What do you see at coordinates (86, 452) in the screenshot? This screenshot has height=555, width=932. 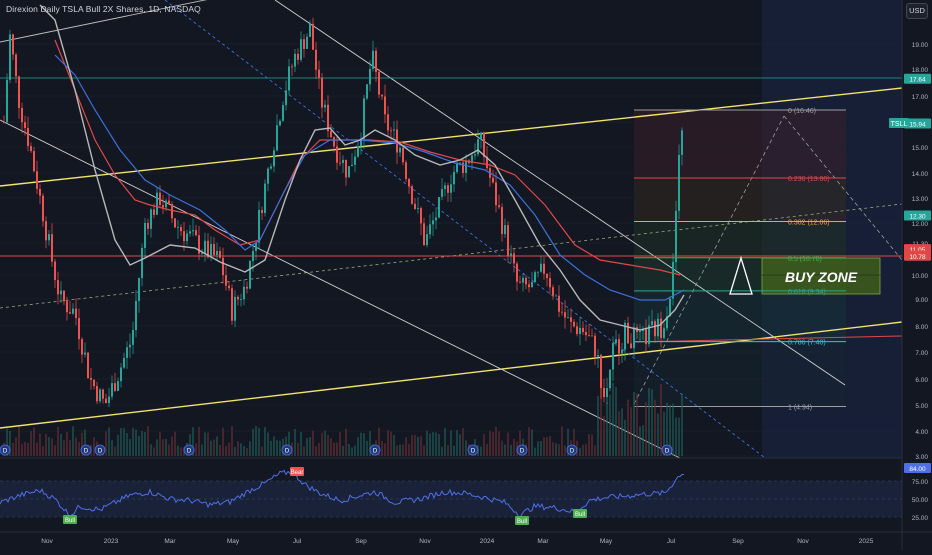 I see `dividend-marker-label: D` at bounding box center [86, 452].